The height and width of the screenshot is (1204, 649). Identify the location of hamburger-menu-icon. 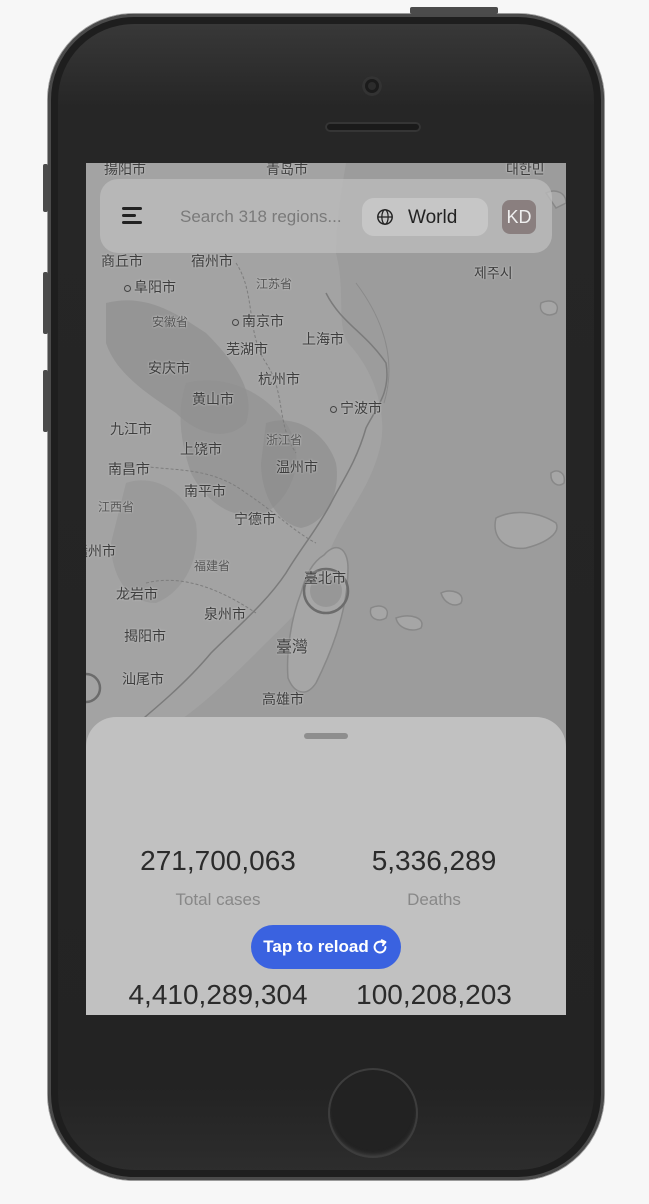
(133, 216).